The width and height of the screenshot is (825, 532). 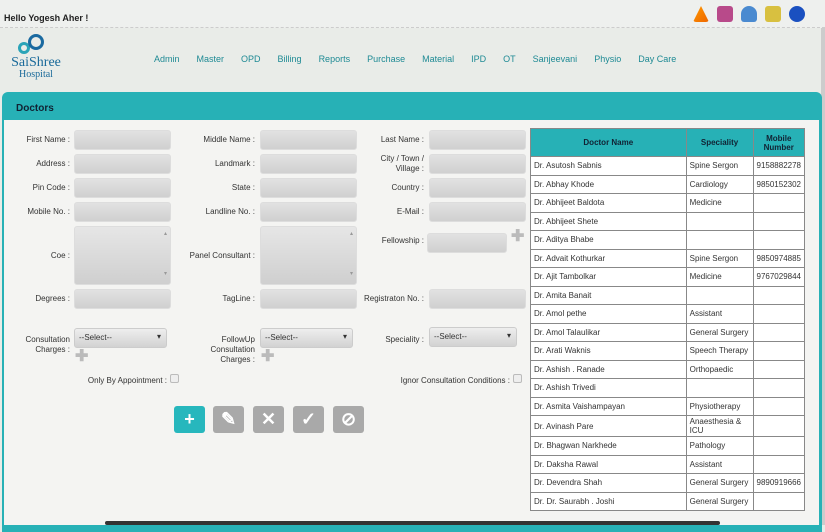 What do you see at coordinates (608, 464) in the screenshot?
I see `doctor-name-cell: Dr. Daksha Rawal` at bounding box center [608, 464].